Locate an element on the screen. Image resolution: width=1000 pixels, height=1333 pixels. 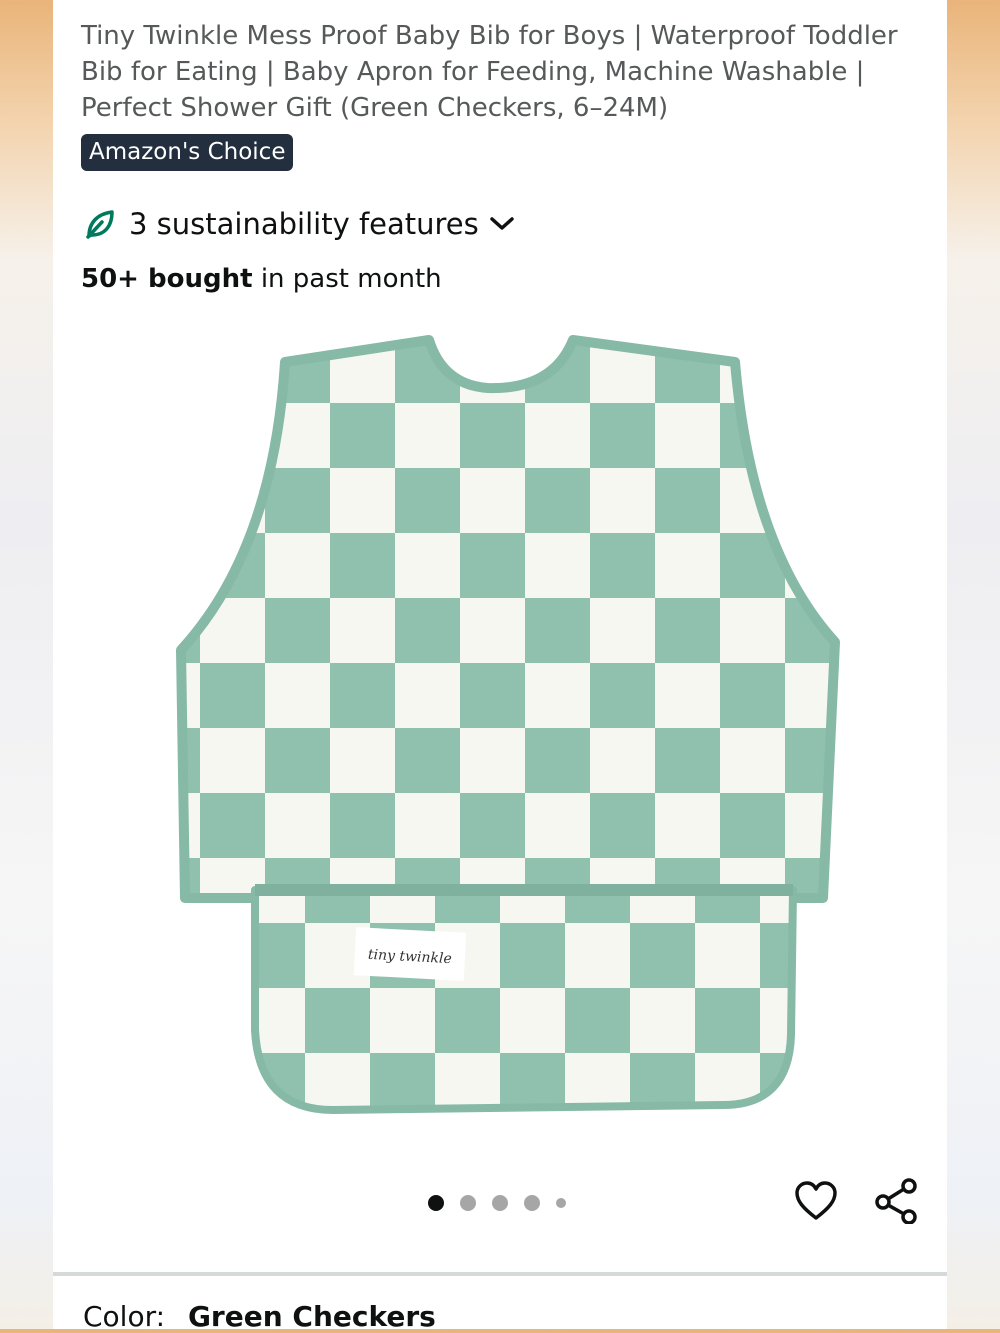
leaf-icon is located at coordinates (100, 224).